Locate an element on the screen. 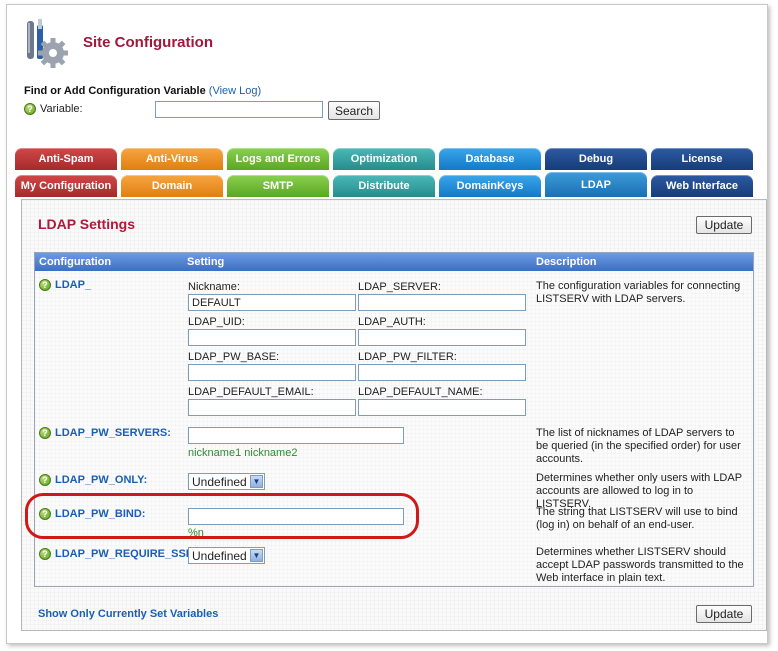  tab-anti-spam: Anti-Spam is located at coordinates (66, 159).